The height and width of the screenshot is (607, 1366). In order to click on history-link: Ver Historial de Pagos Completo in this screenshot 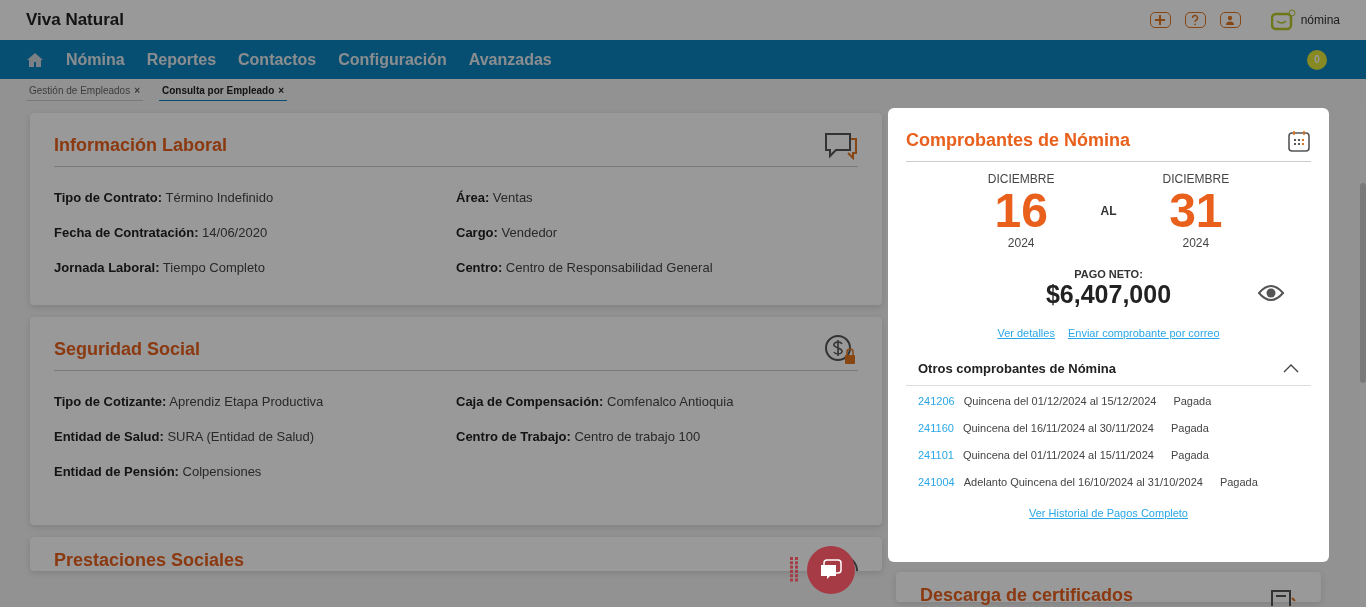, I will do `click(1108, 513)`.